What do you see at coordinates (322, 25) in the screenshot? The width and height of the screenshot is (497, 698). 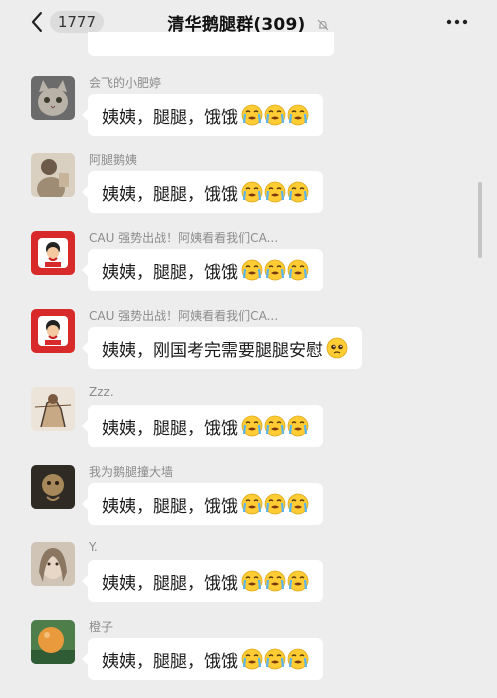 I see `mute-bell-icon` at bounding box center [322, 25].